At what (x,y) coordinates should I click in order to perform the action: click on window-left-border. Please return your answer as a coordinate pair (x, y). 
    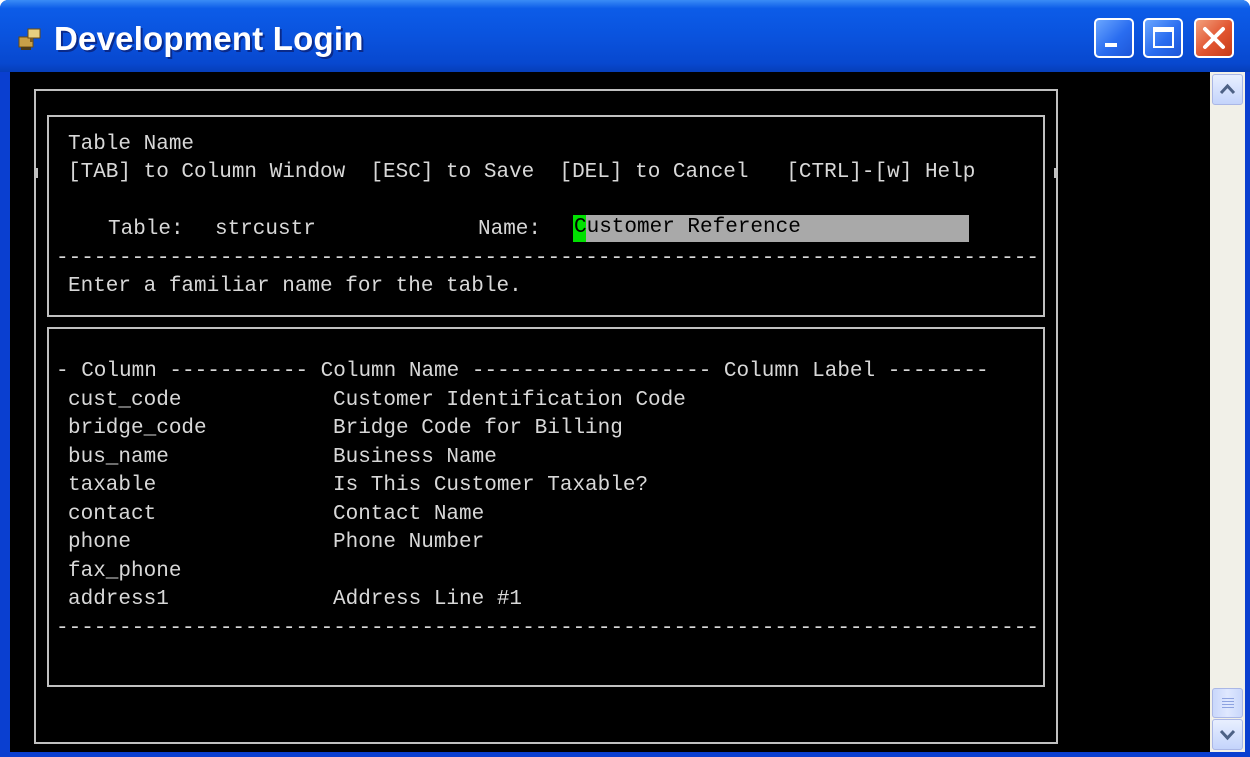
    Looking at the image, I should click on (5, 414).